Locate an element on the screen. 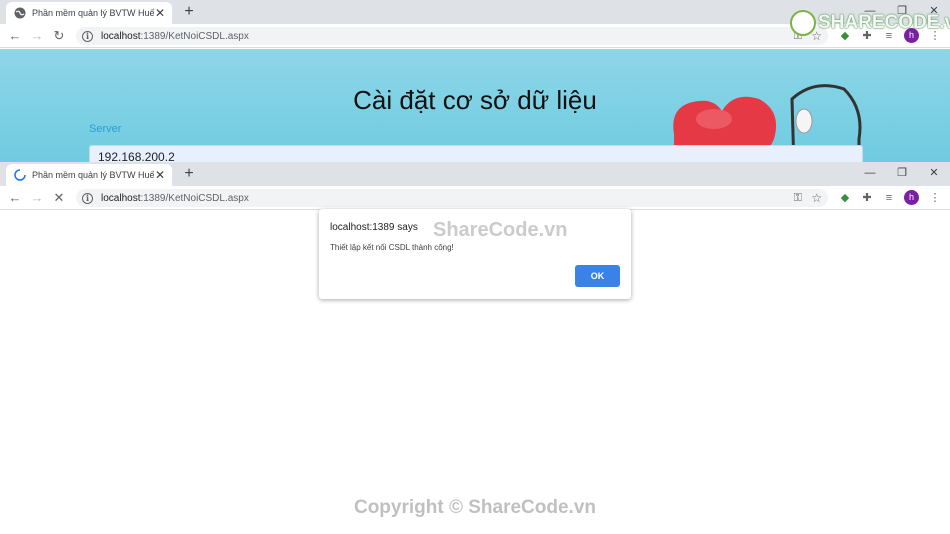  avatar: h is located at coordinates (911, 197).